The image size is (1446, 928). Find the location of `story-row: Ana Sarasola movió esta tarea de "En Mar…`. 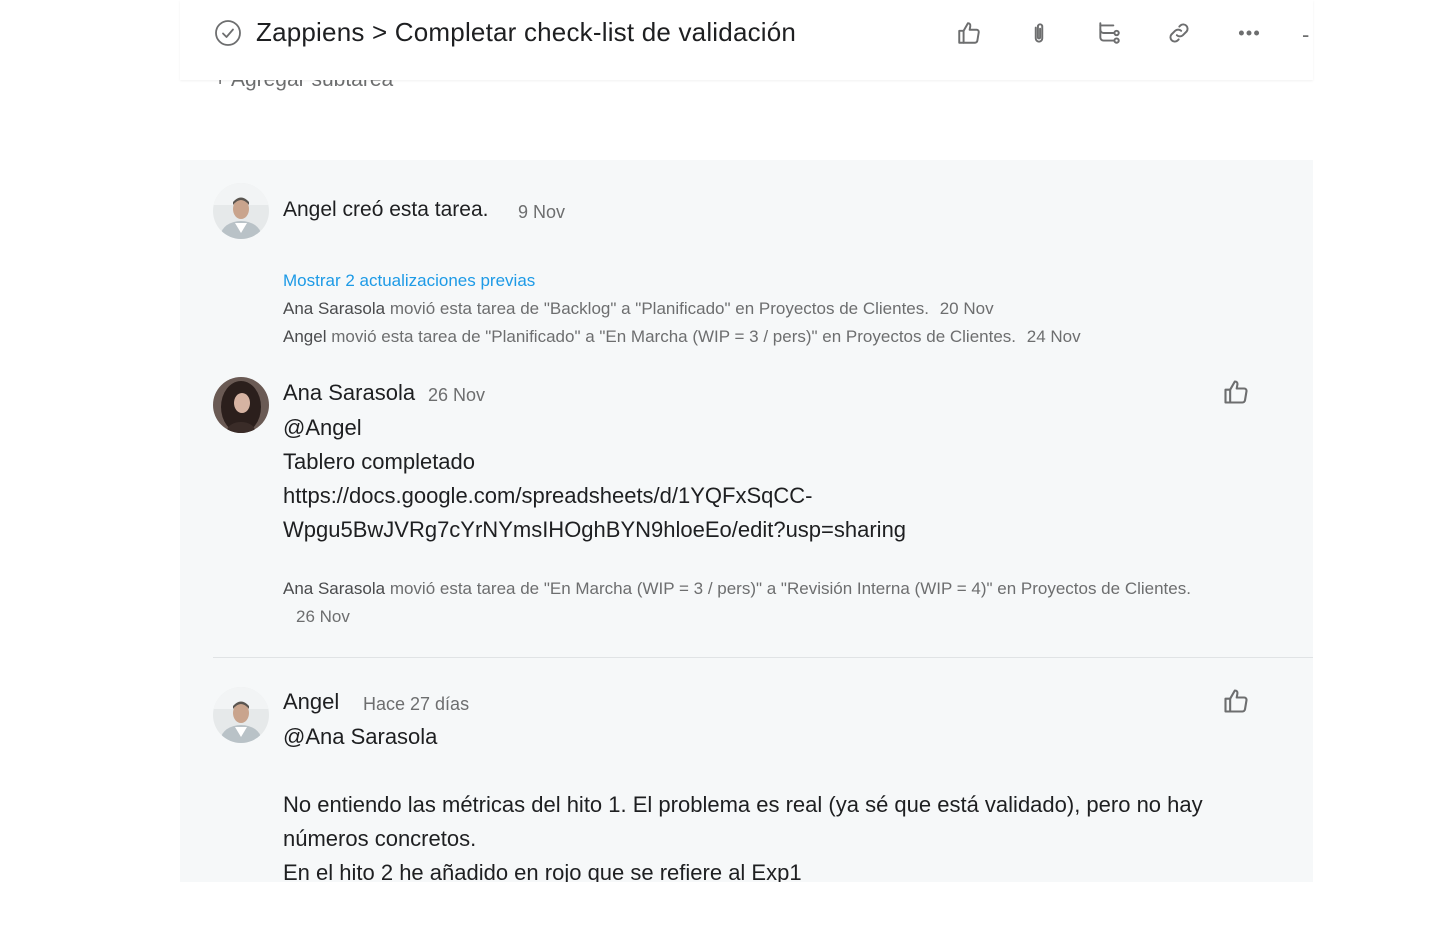

story-row: Ana Sarasola movió esta tarea de "En Mar… is located at coordinates (737, 589).